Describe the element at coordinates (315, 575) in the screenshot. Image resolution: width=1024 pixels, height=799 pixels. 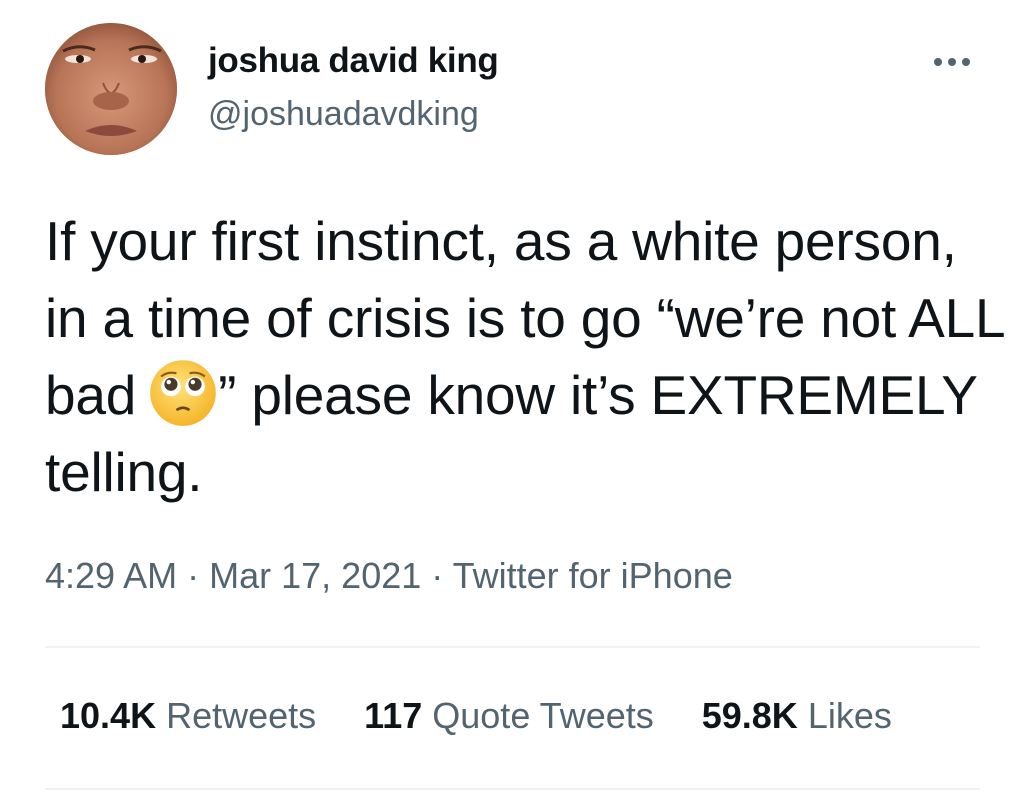
I see `tweet-date: Mar 17, 2021` at that location.